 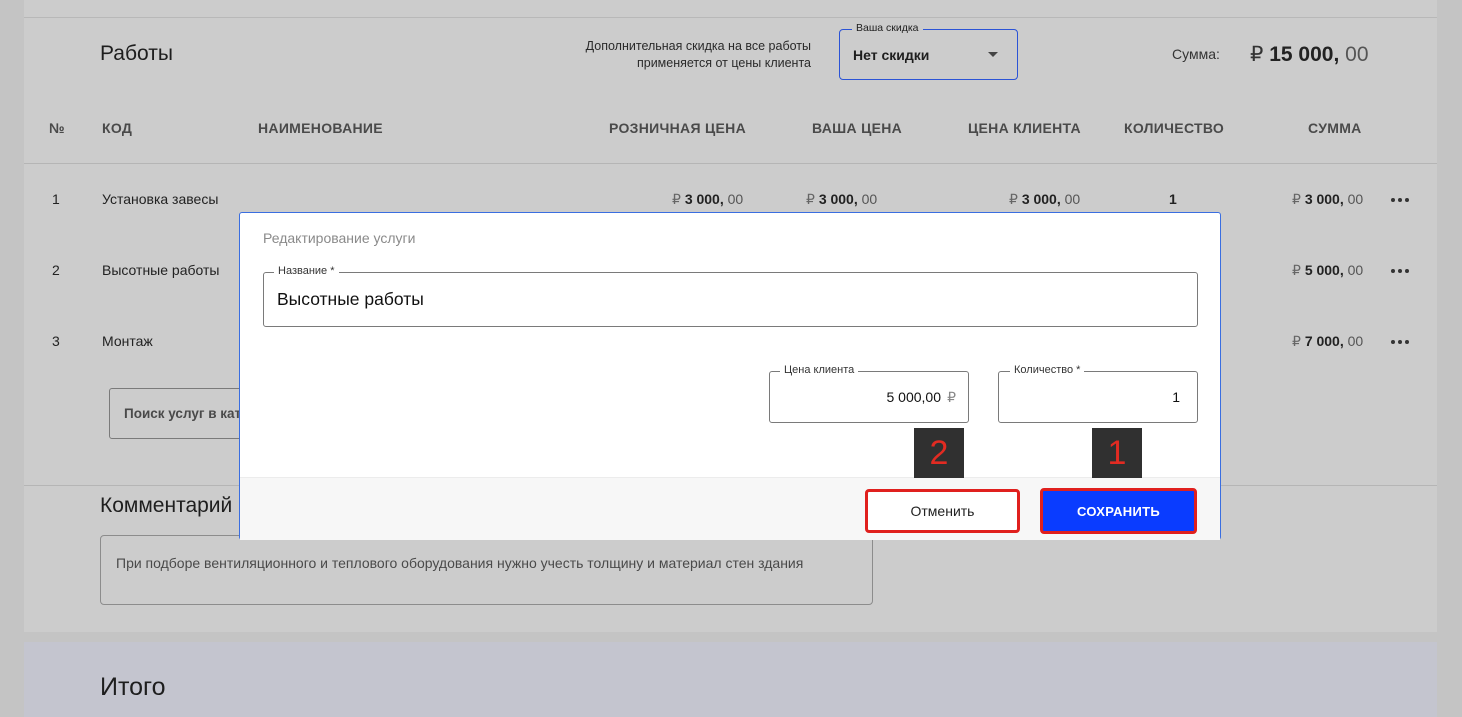 I want to click on sum-int: 15 000,, so click(x=1304, y=54).